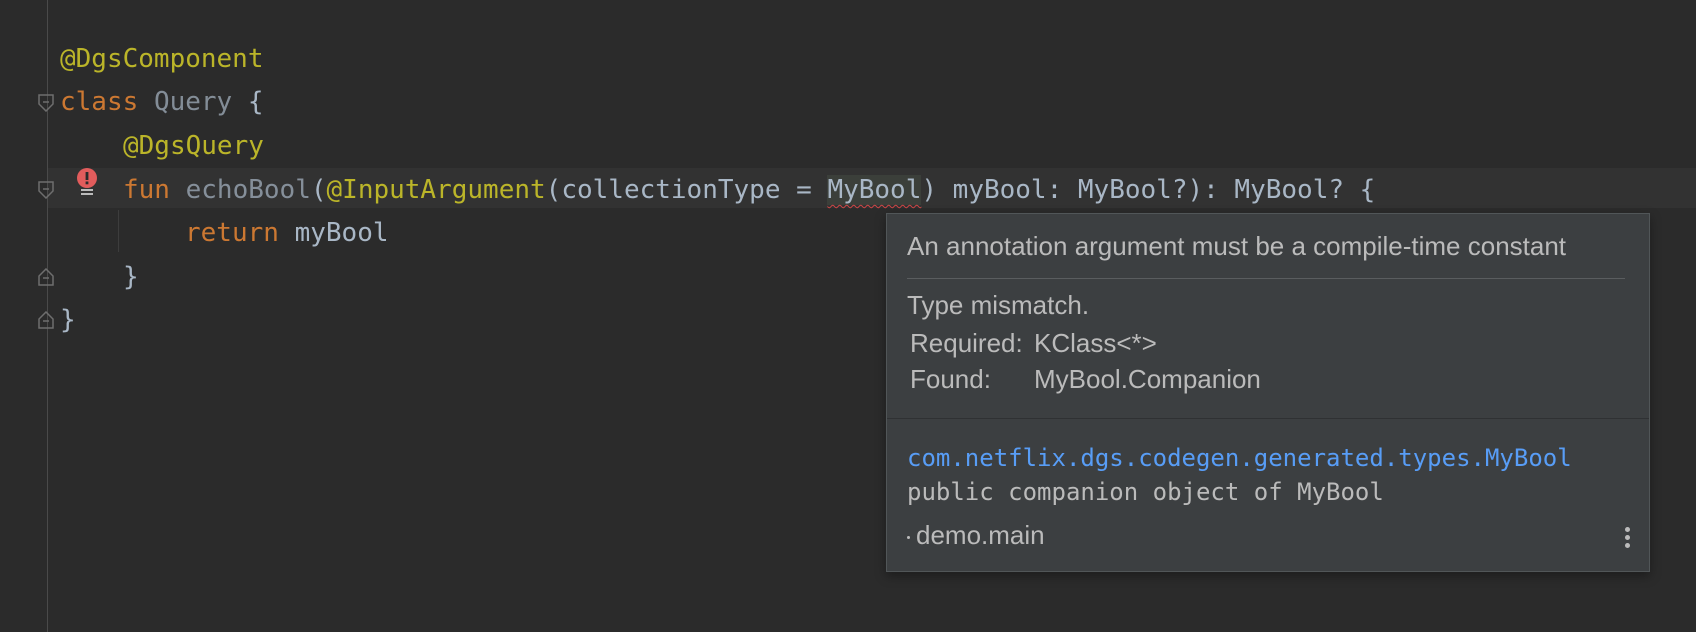 This screenshot has width=1696, height=632. Describe the element at coordinates (1145, 492) in the screenshot. I see `declaration-text: public companion object of MyBool` at that location.